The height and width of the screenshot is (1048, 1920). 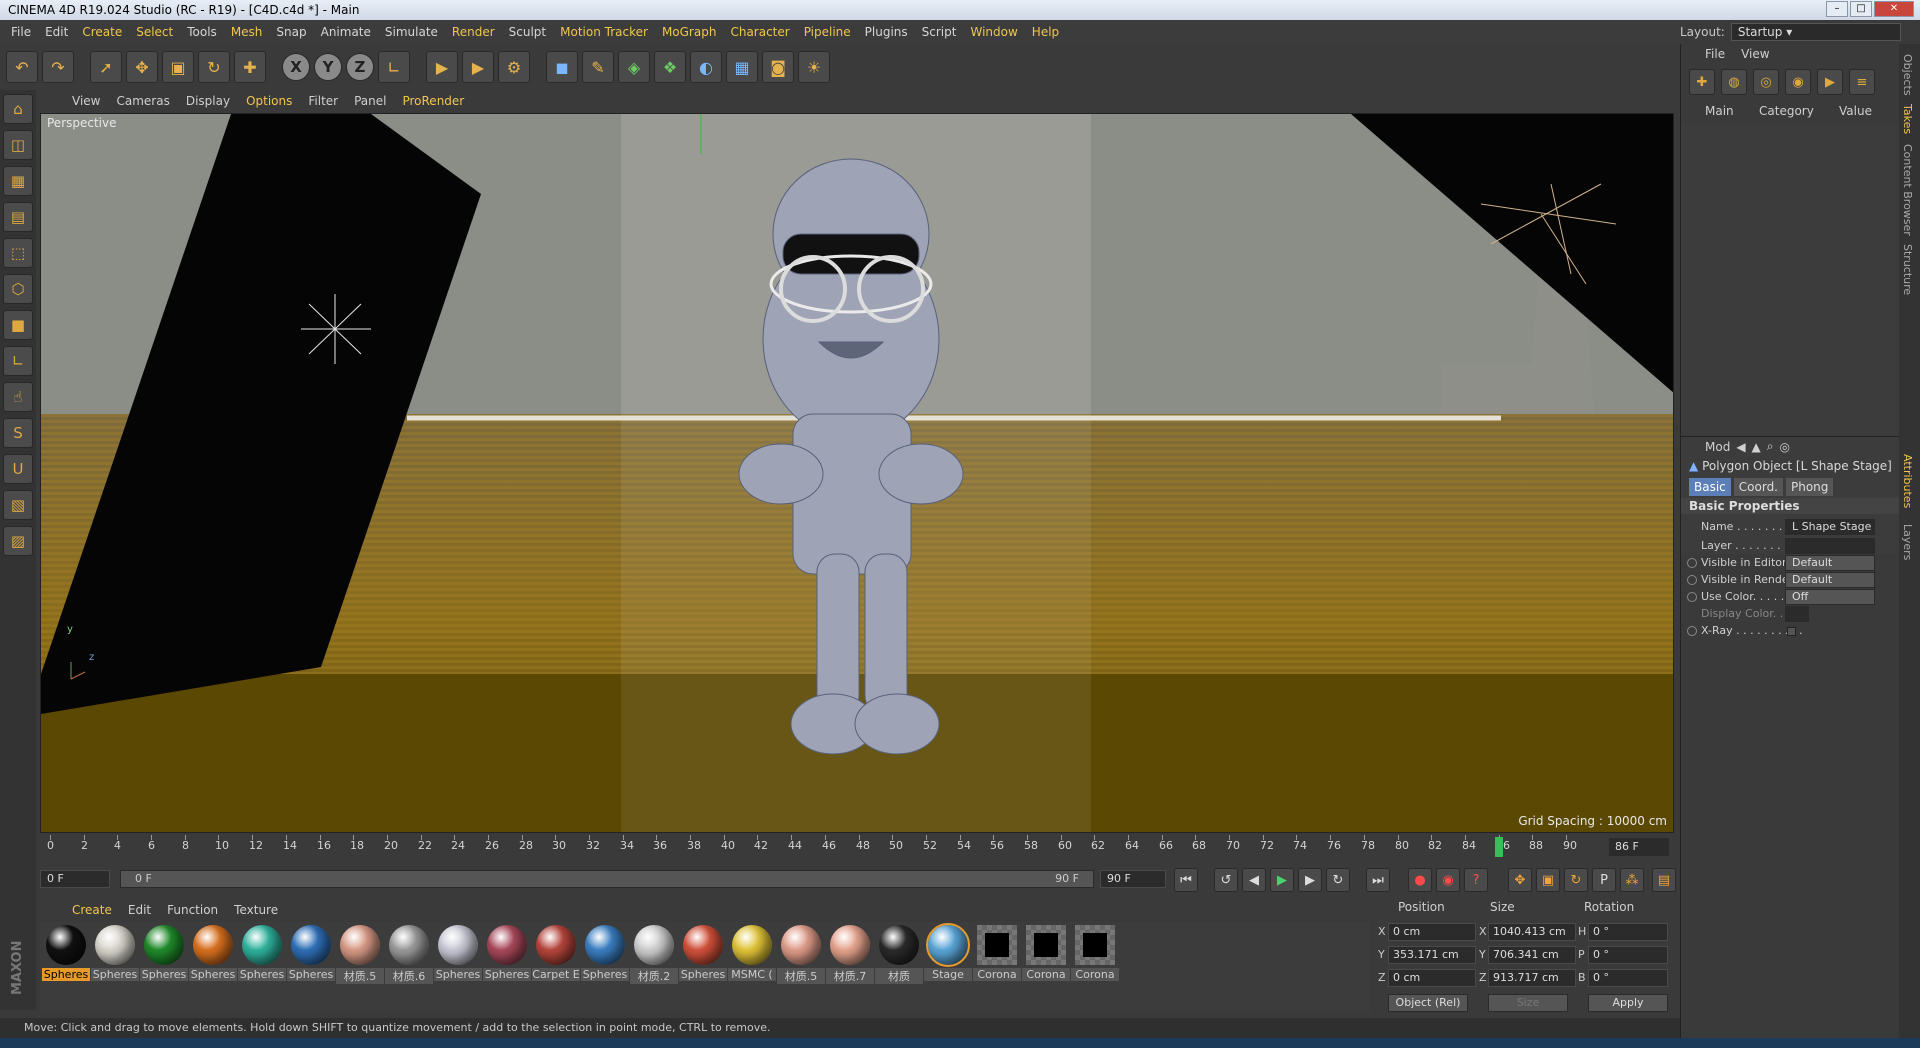 What do you see at coordinates (56, 32) in the screenshot?
I see `menu-edit: Edit` at bounding box center [56, 32].